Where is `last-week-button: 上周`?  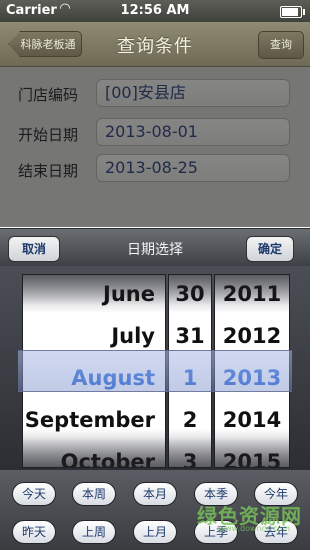 last-week-button: 上周 is located at coordinates (94, 532).